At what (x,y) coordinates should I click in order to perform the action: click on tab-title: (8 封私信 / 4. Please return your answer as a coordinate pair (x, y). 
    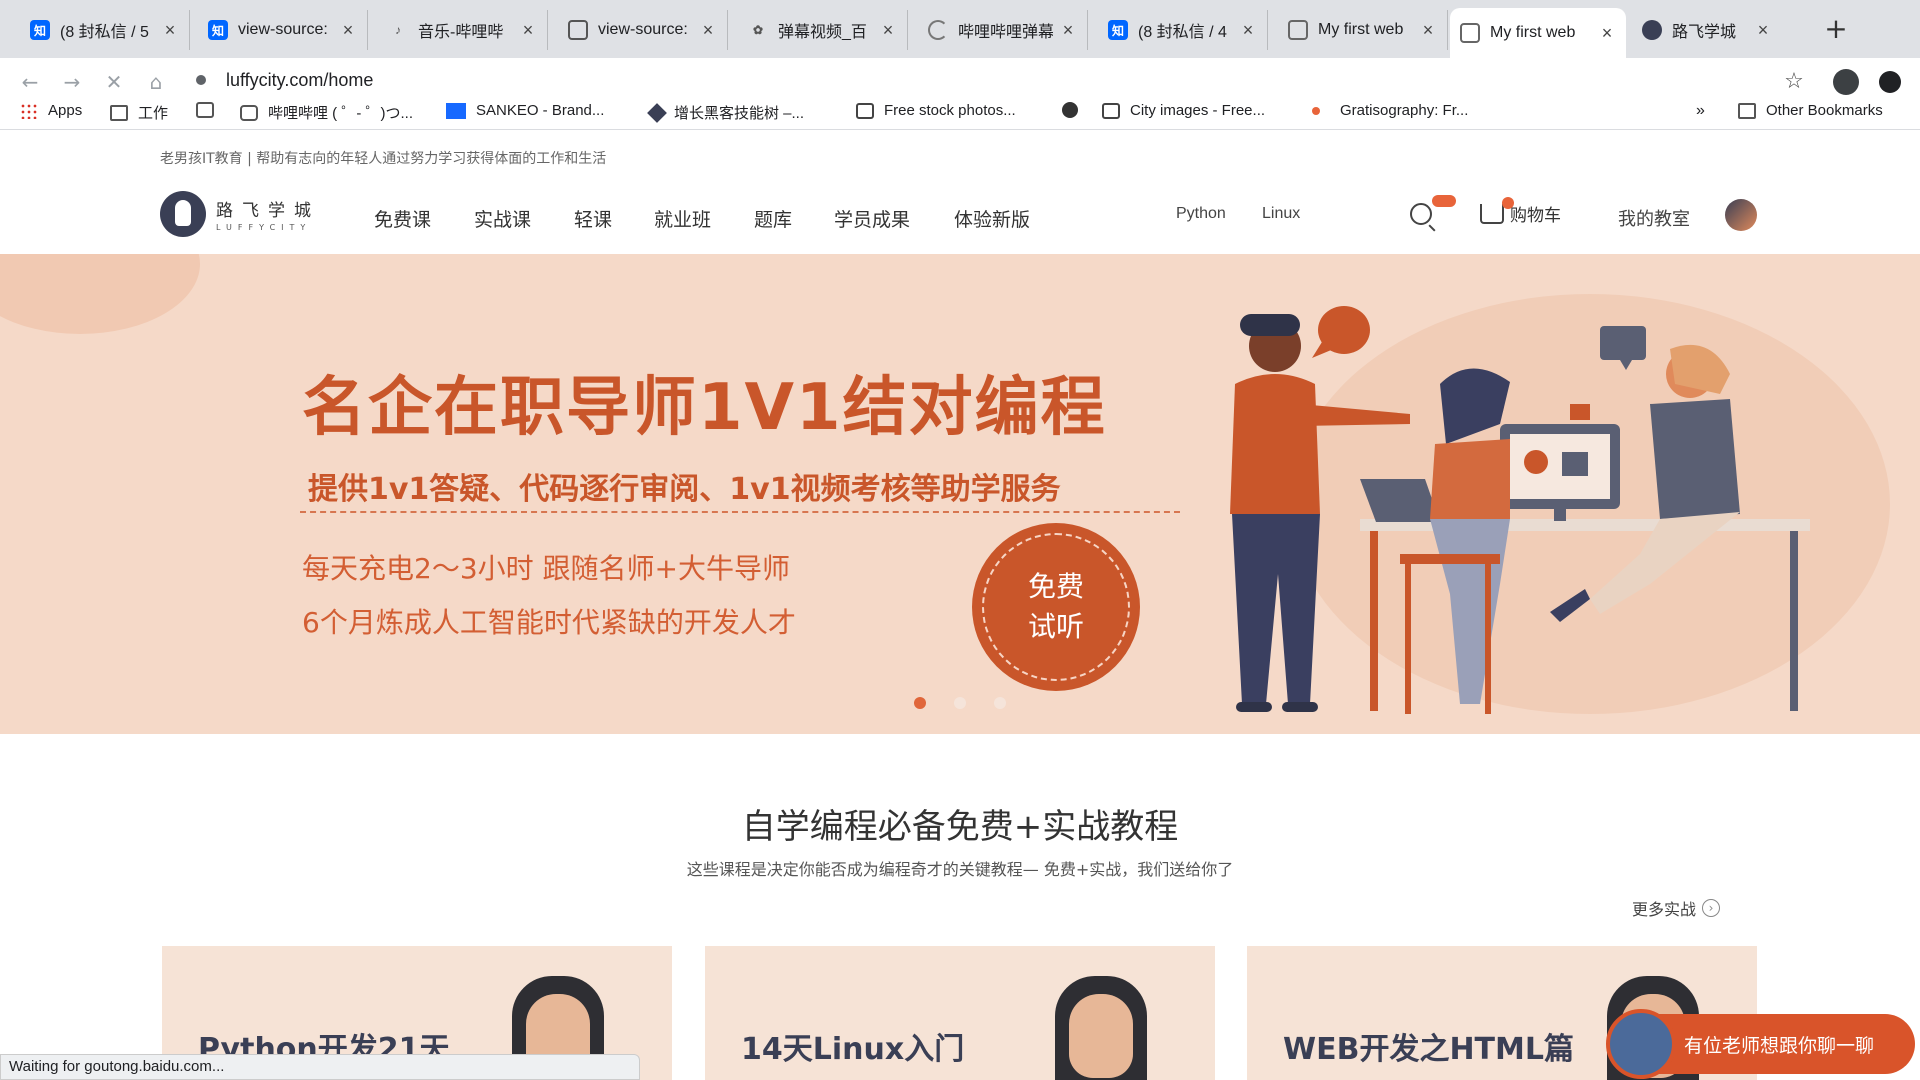
    Looking at the image, I should click on (1182, 32).